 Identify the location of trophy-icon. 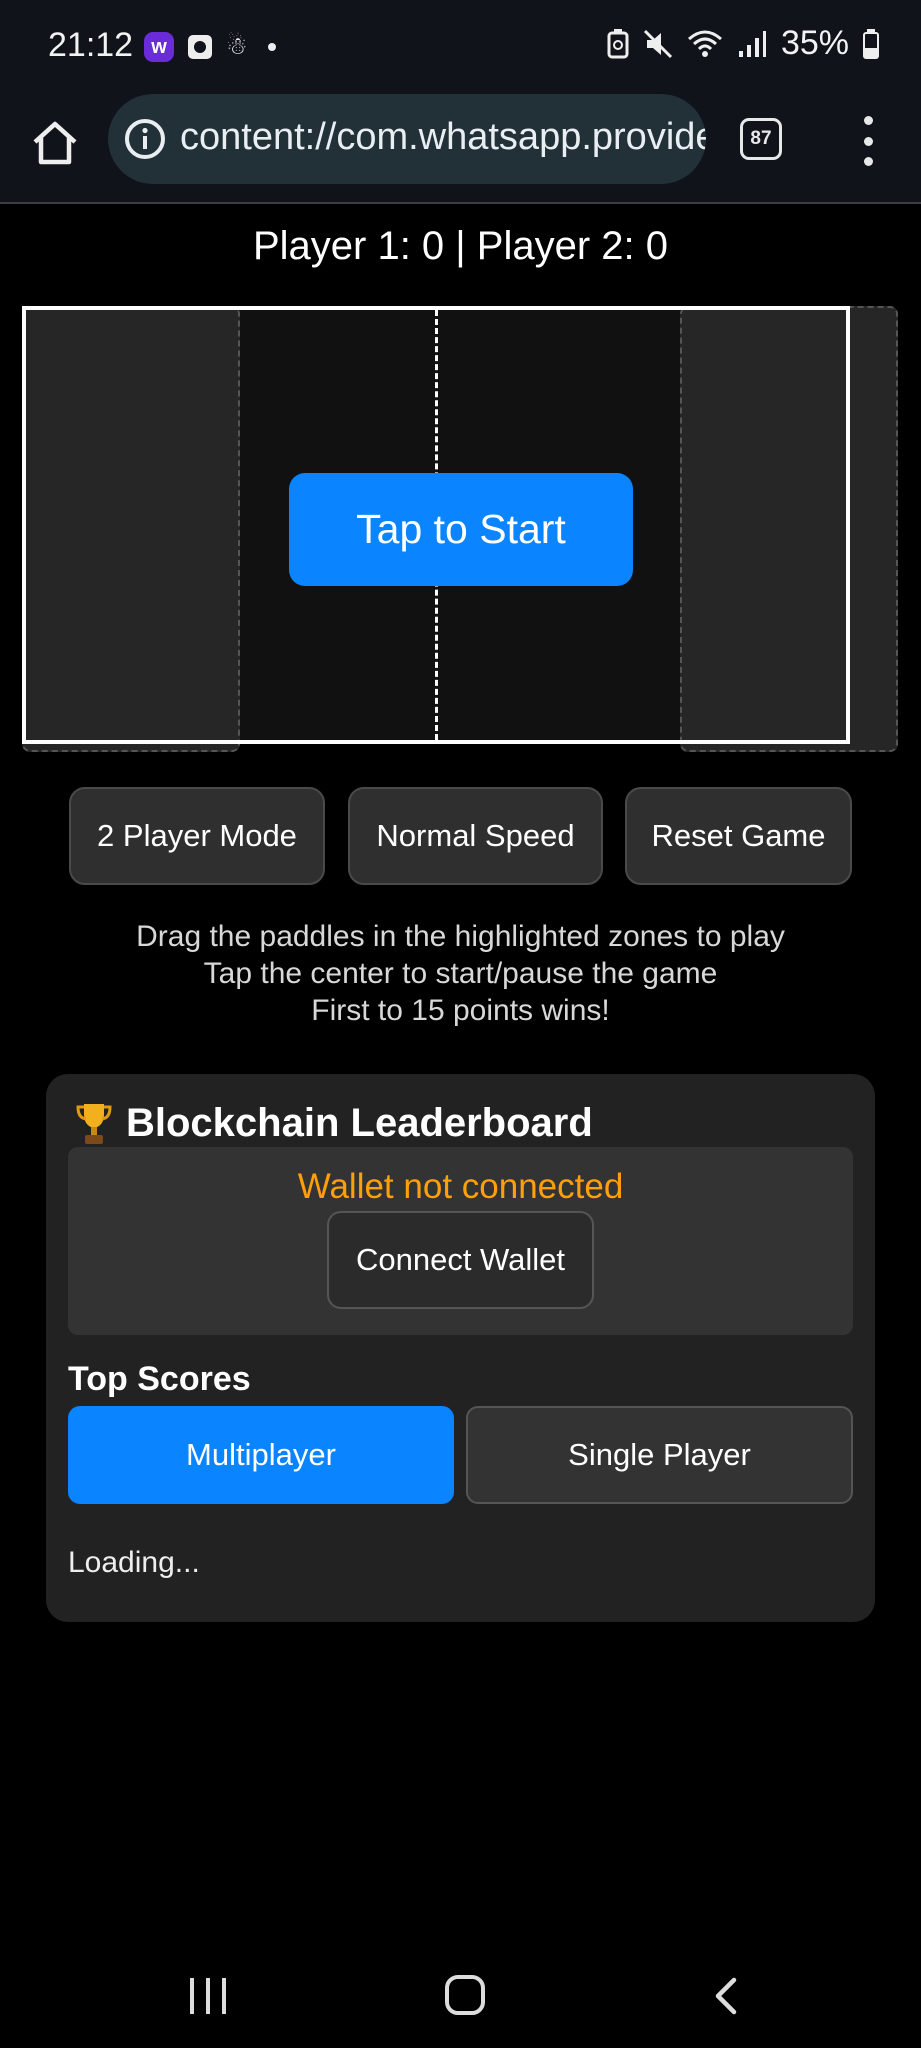
(94, 1124).